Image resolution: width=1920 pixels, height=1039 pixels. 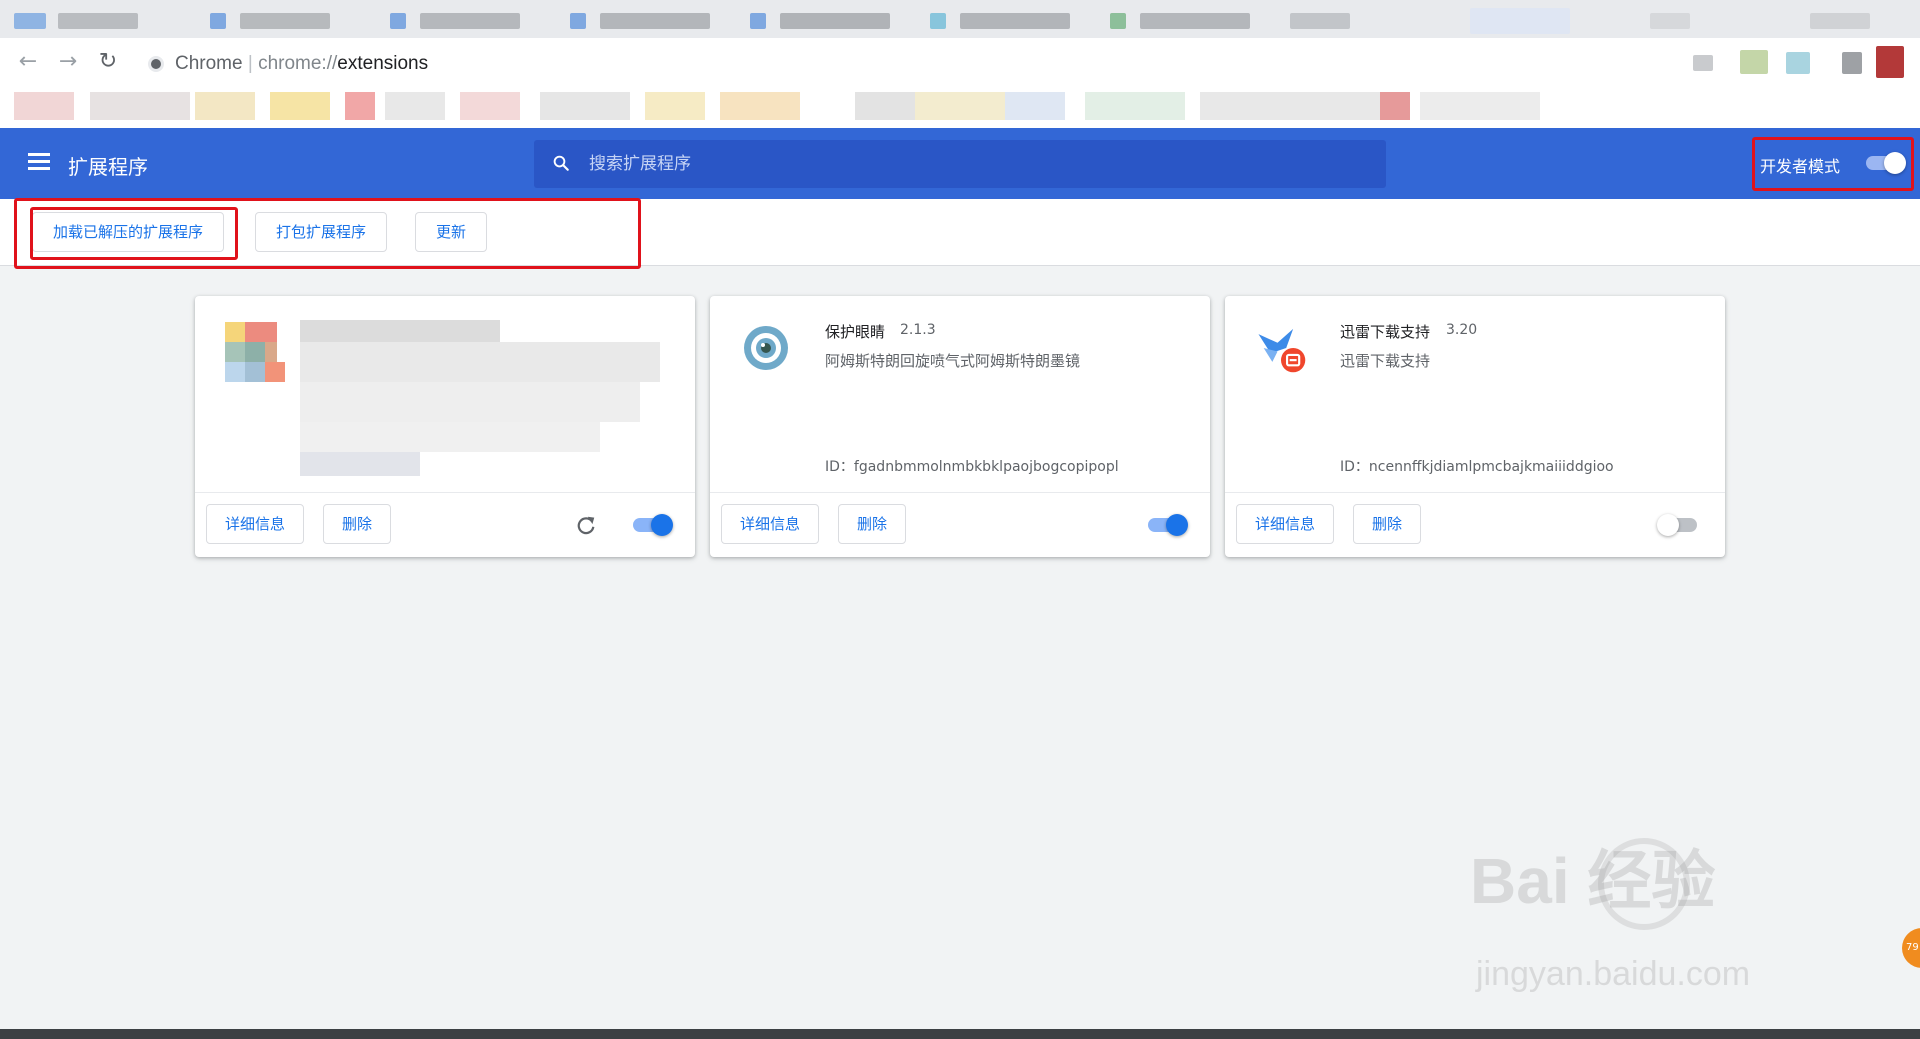 I want to click on extensions-header: 扩展程序 开发者模式, so click(x=960, y=163).